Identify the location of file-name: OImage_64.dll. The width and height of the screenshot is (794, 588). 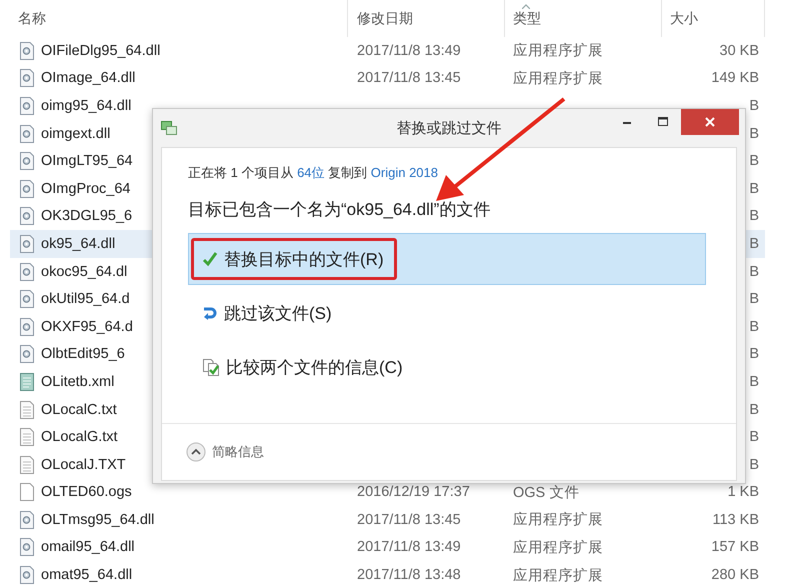
(88, 78).